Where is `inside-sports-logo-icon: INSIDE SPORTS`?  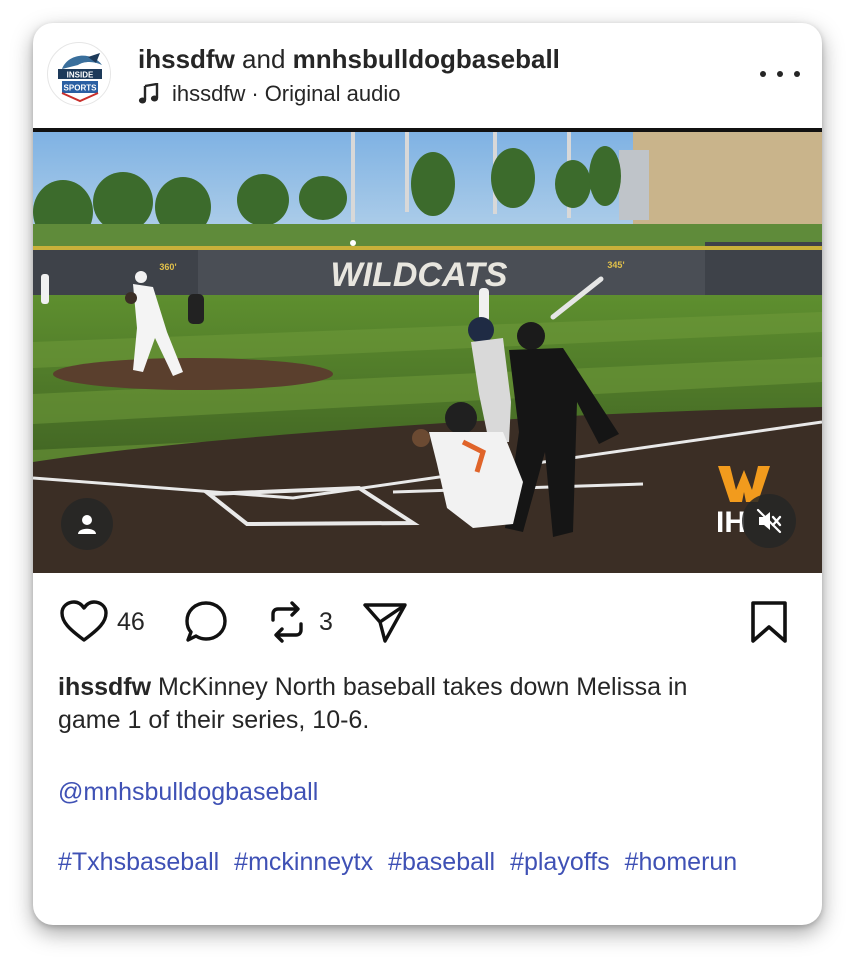 inside-sports-logo-icon: INSIDE SPORTS is located at coordinates (79, 74).